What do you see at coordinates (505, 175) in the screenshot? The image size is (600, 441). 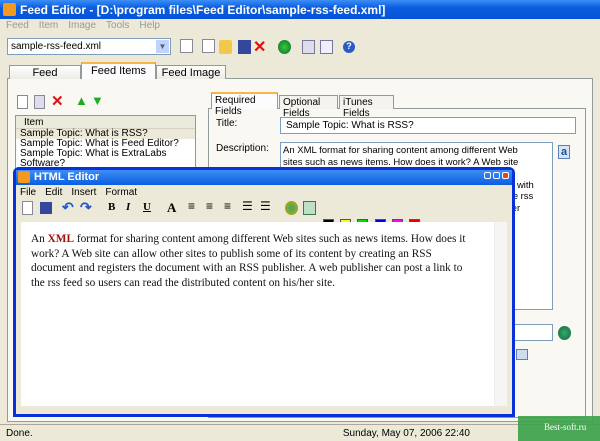 I see `close-icon` at bounding box center [505, 175].